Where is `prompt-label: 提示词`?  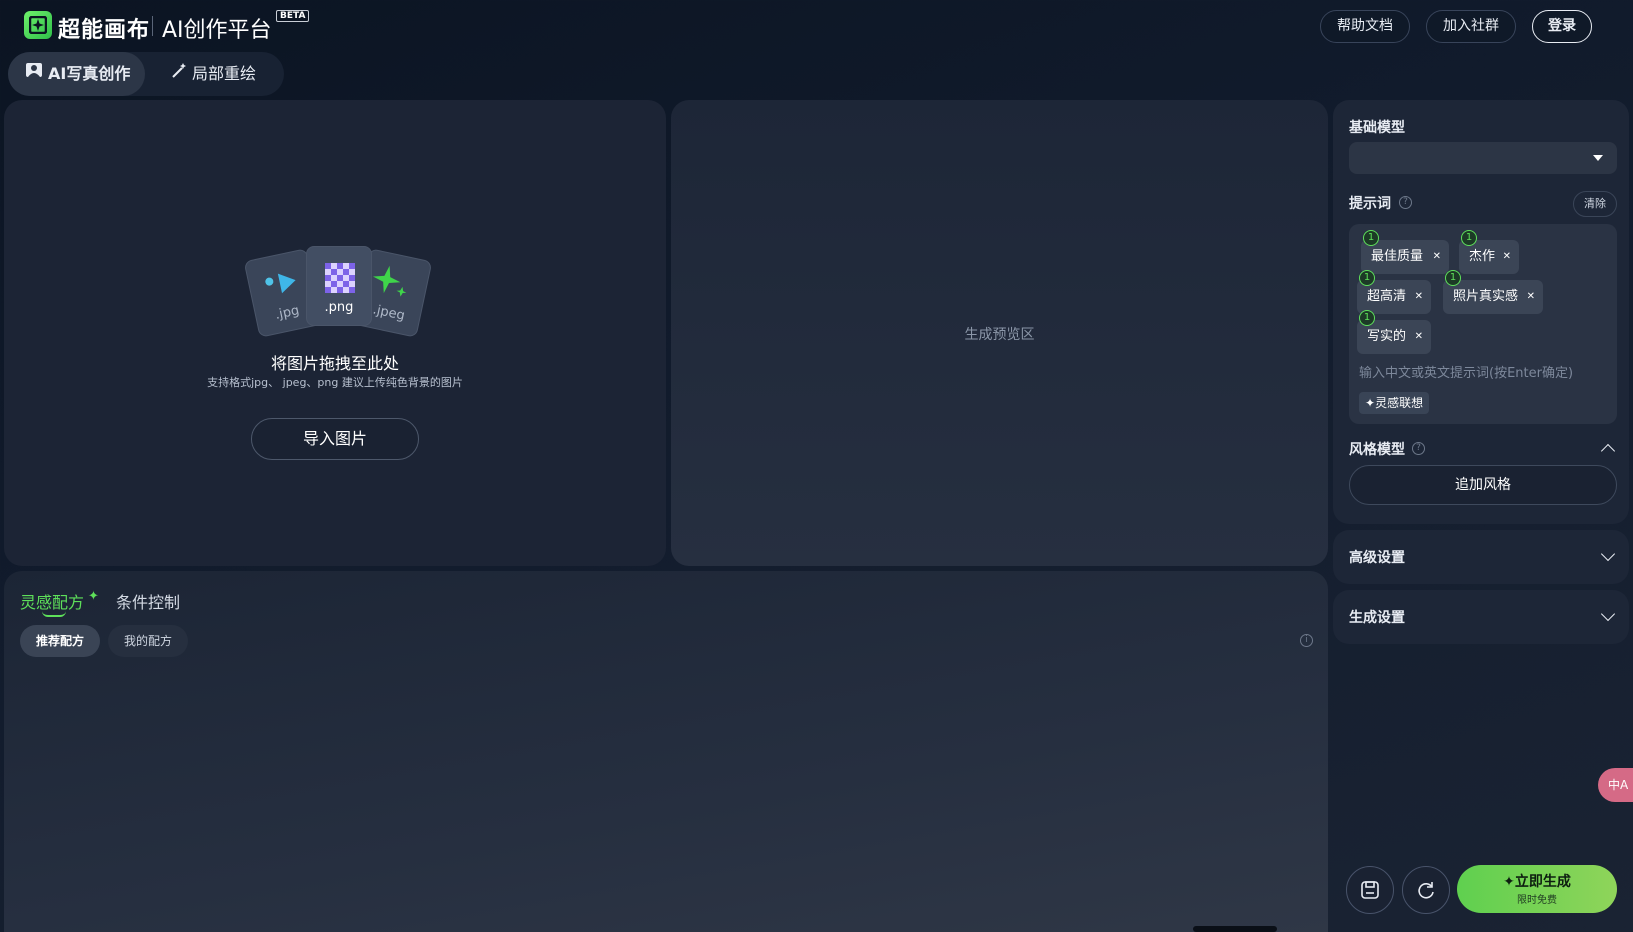
prompt-label: 提示词 is located at coordinates (1370, 203).